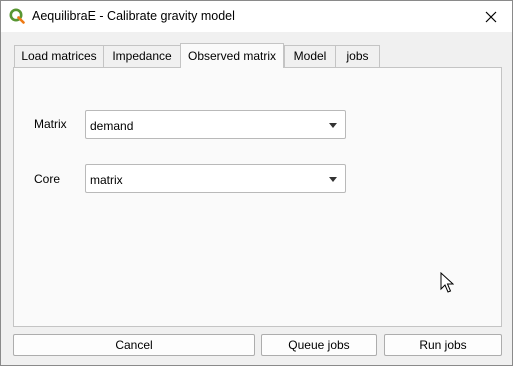 This screenshot has height=366, width=513. I want to click on core-select: matrix, so click(215, 178).